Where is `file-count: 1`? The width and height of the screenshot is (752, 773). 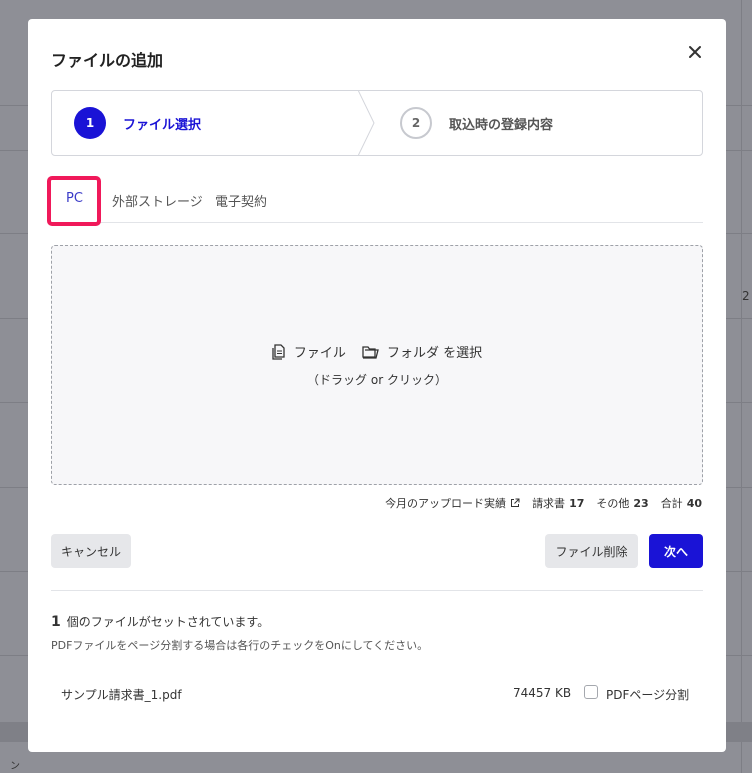
file-count: 1 is located at coordinates (56, 622).